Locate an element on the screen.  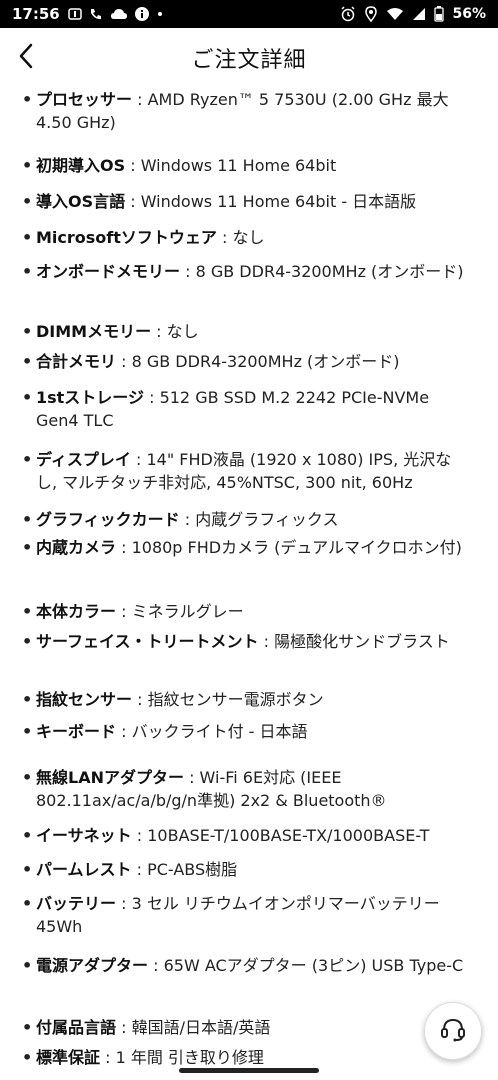
spec-text: バッテリー : 3 セル リチウムイオンポリマーバッテリー 45Wh is located at coordinates (254, 915).